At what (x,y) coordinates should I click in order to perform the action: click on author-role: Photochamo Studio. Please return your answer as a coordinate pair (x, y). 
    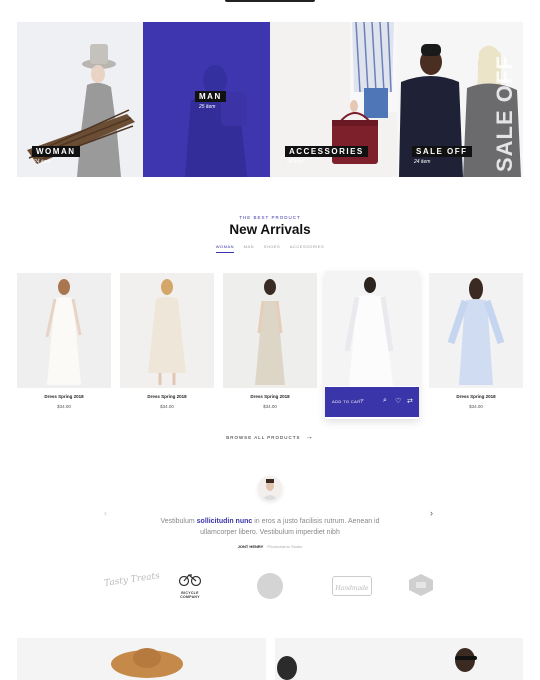
    Looking at the image, I should click on (285, 546).